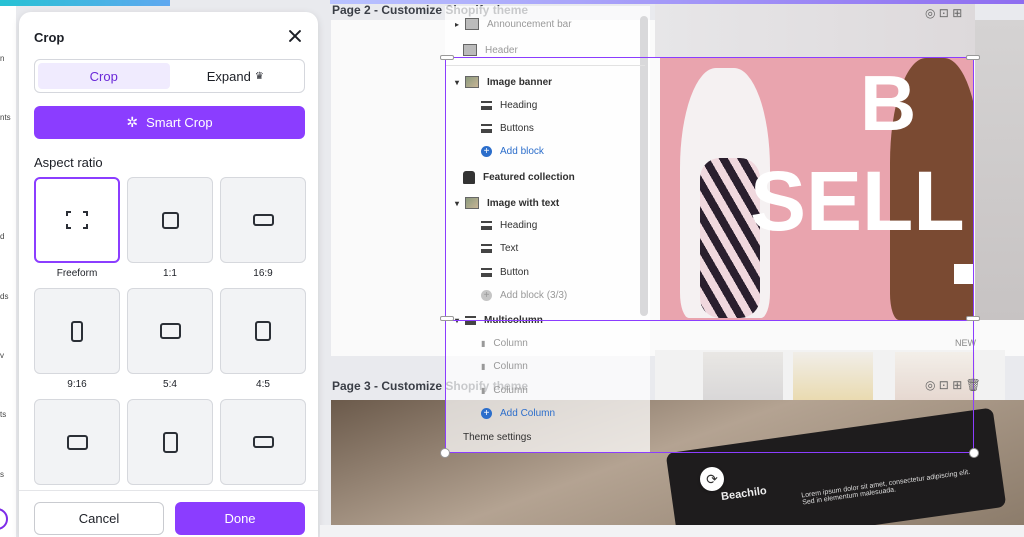 This screenshot has height=537, width=1024. I want to click on top-gradient-strip, so click(85, 3).